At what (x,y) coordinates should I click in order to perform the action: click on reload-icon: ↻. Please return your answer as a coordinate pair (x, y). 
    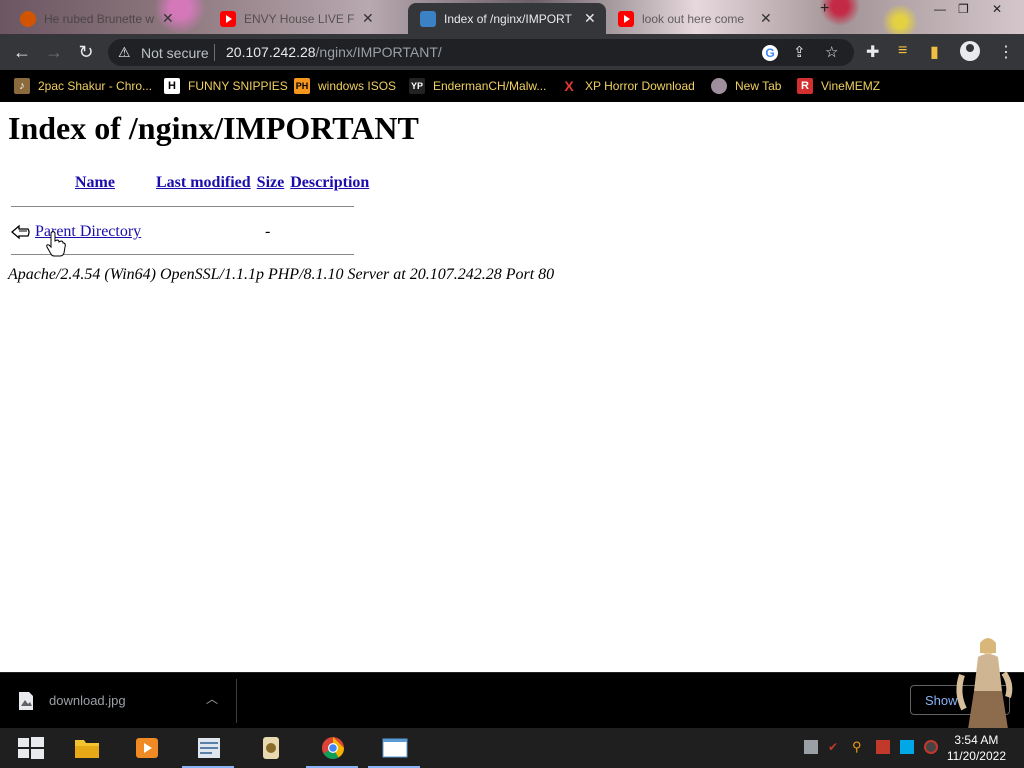
    Looking at the image, I should click on (86, 52).